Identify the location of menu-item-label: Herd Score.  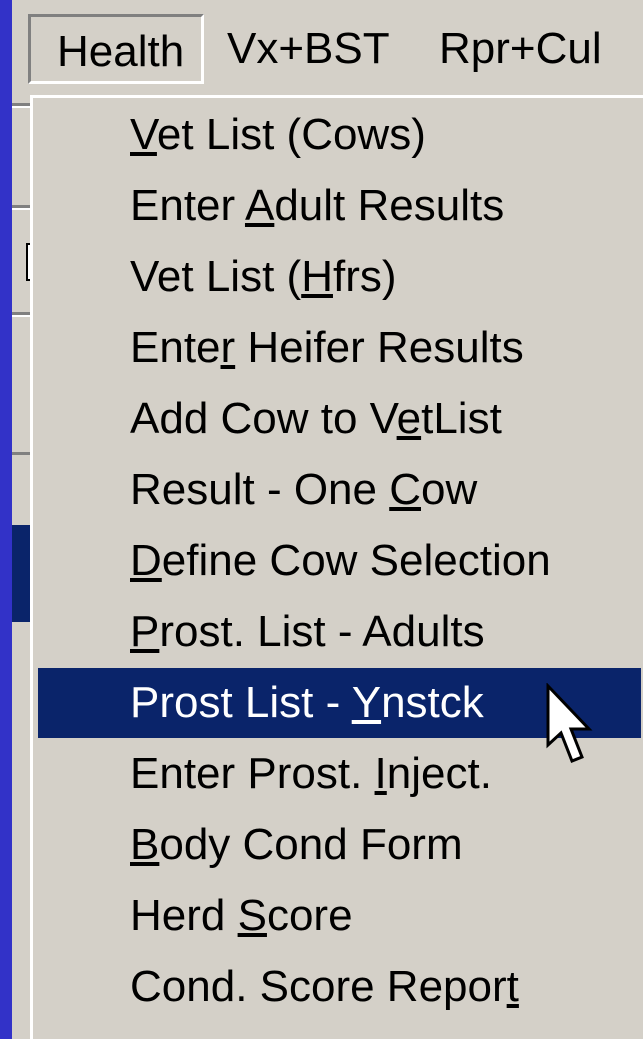
(241, 916).